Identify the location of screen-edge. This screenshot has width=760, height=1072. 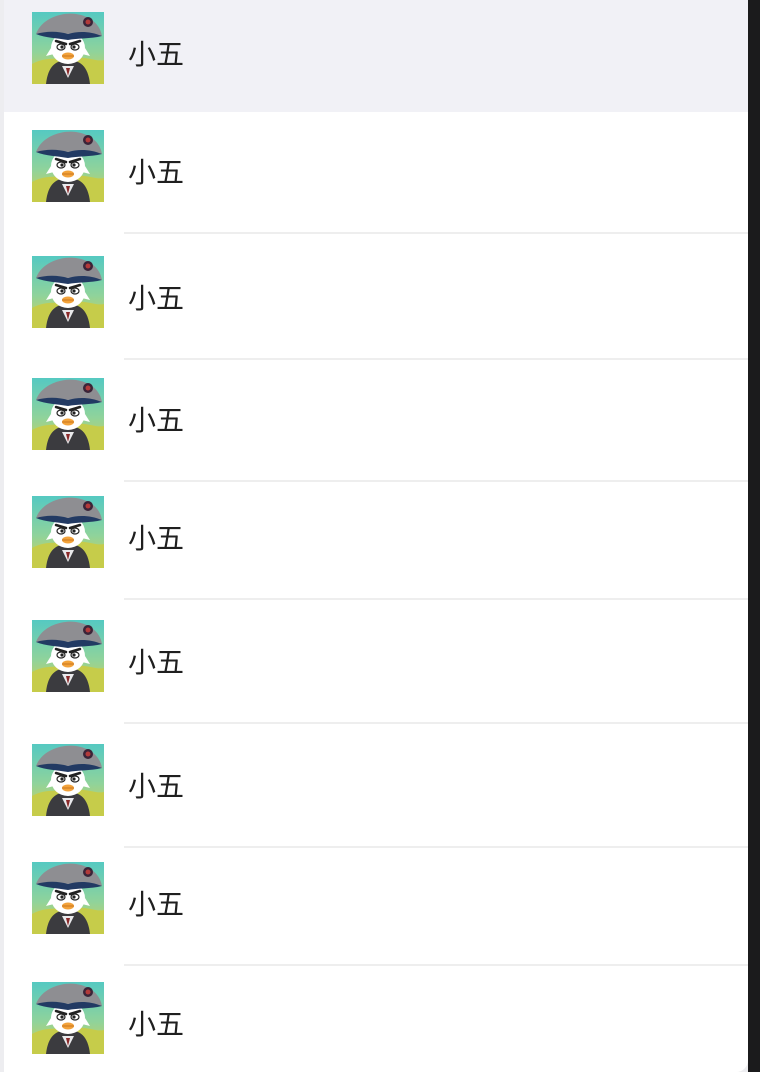
(754, 536).